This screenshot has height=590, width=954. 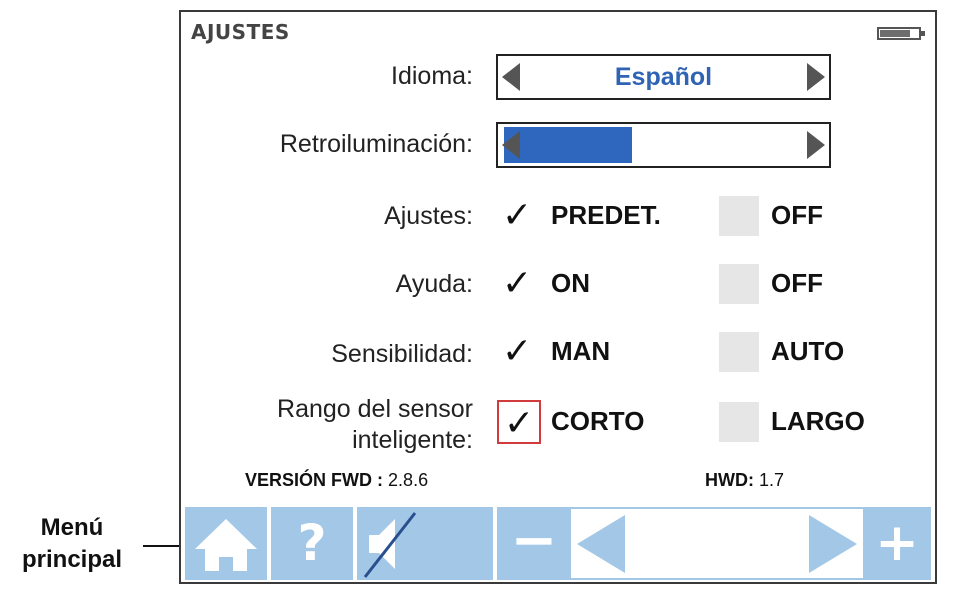 What do you see at coordinates (72, 527) in the screenshot?
I see `callout-line1: Menú` at bounding box center [72, 527].